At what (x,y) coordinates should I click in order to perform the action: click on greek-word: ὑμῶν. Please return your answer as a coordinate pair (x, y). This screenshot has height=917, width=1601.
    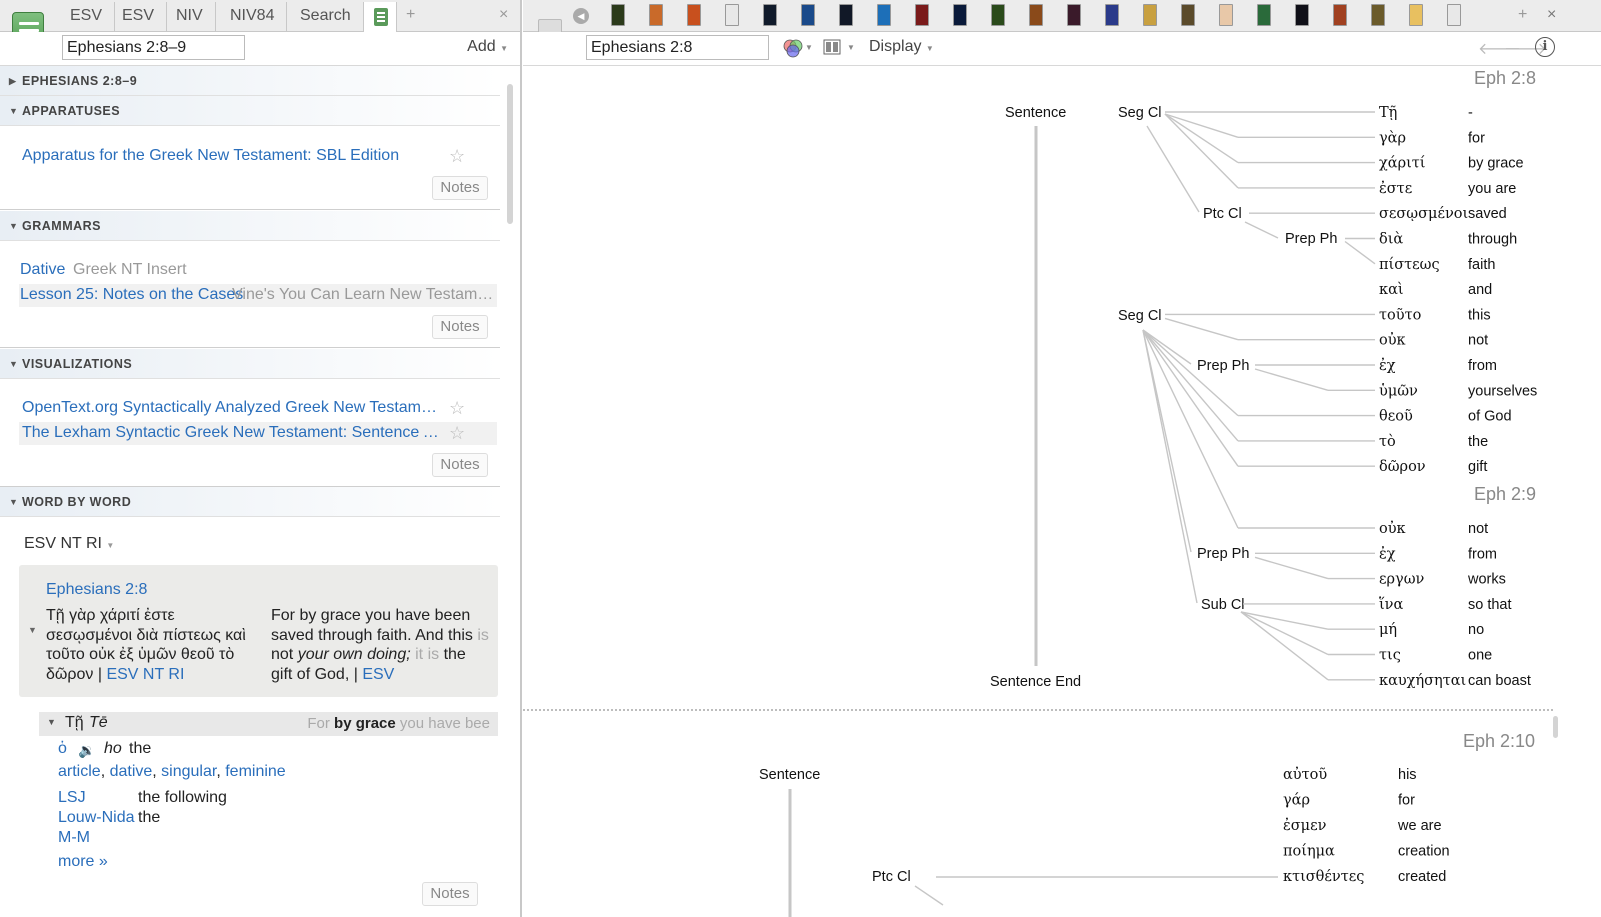
    Looking at the image, I should click on (1398, 390).